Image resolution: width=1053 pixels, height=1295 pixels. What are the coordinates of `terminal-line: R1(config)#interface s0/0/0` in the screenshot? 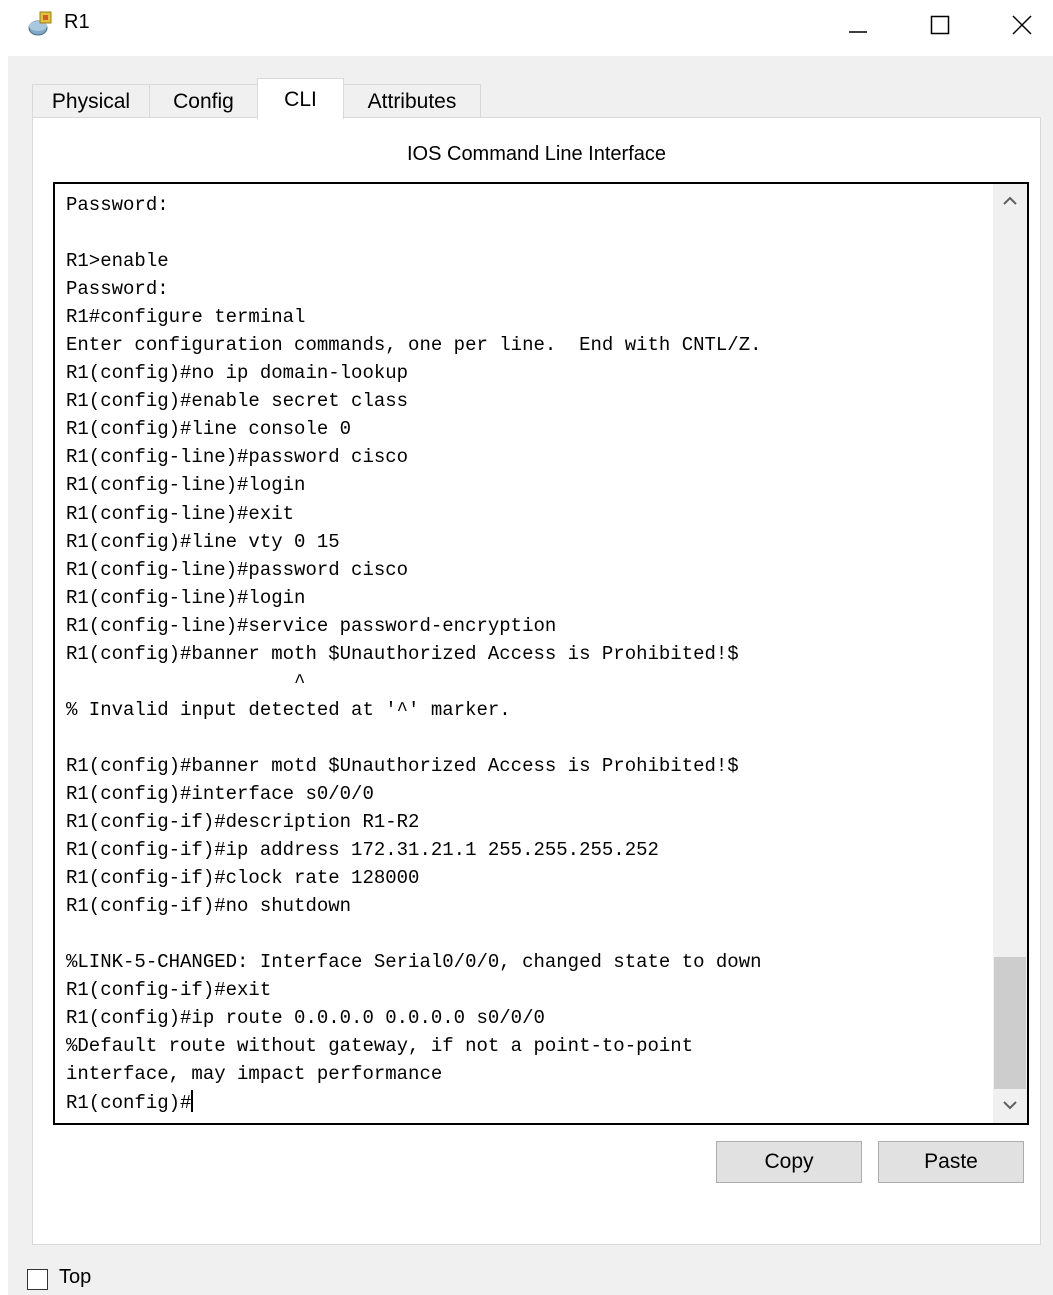 It's located at (220, 793).